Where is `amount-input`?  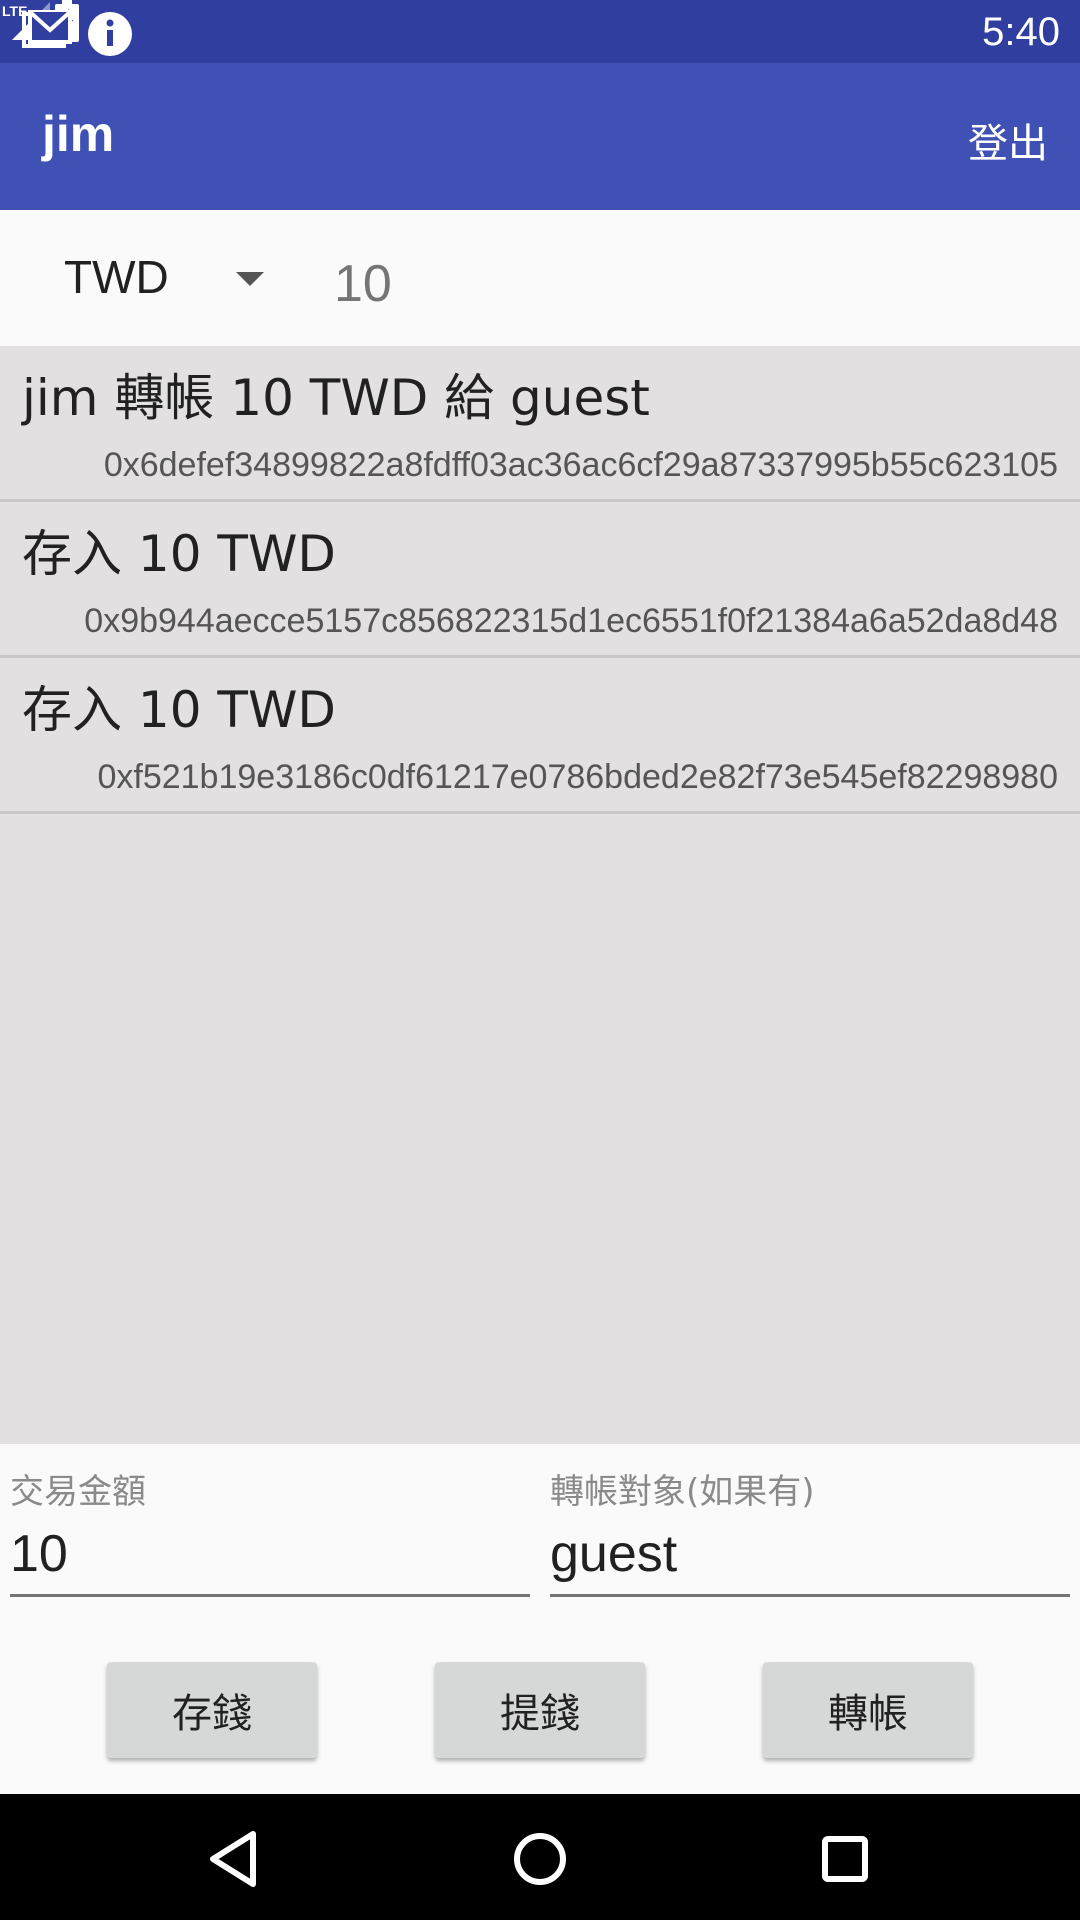
amount-input is located at coordinates (270, 1555).